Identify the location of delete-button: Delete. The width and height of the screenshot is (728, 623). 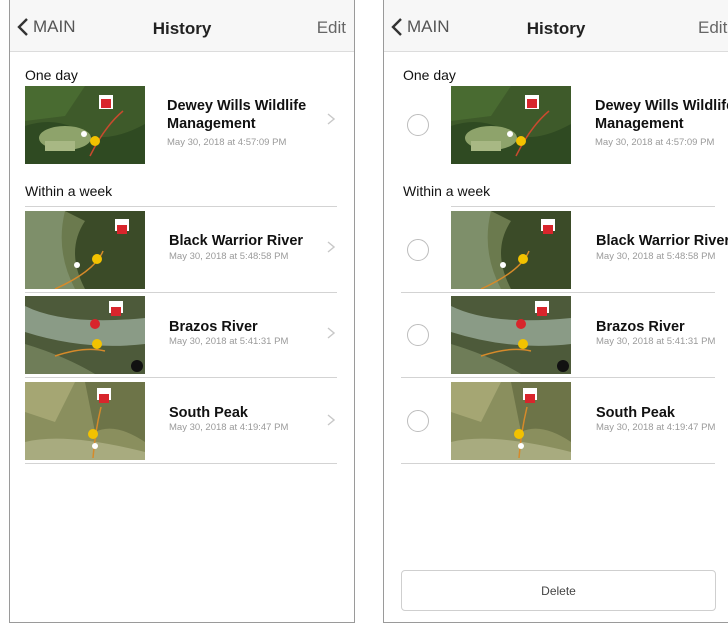
(558, 590).